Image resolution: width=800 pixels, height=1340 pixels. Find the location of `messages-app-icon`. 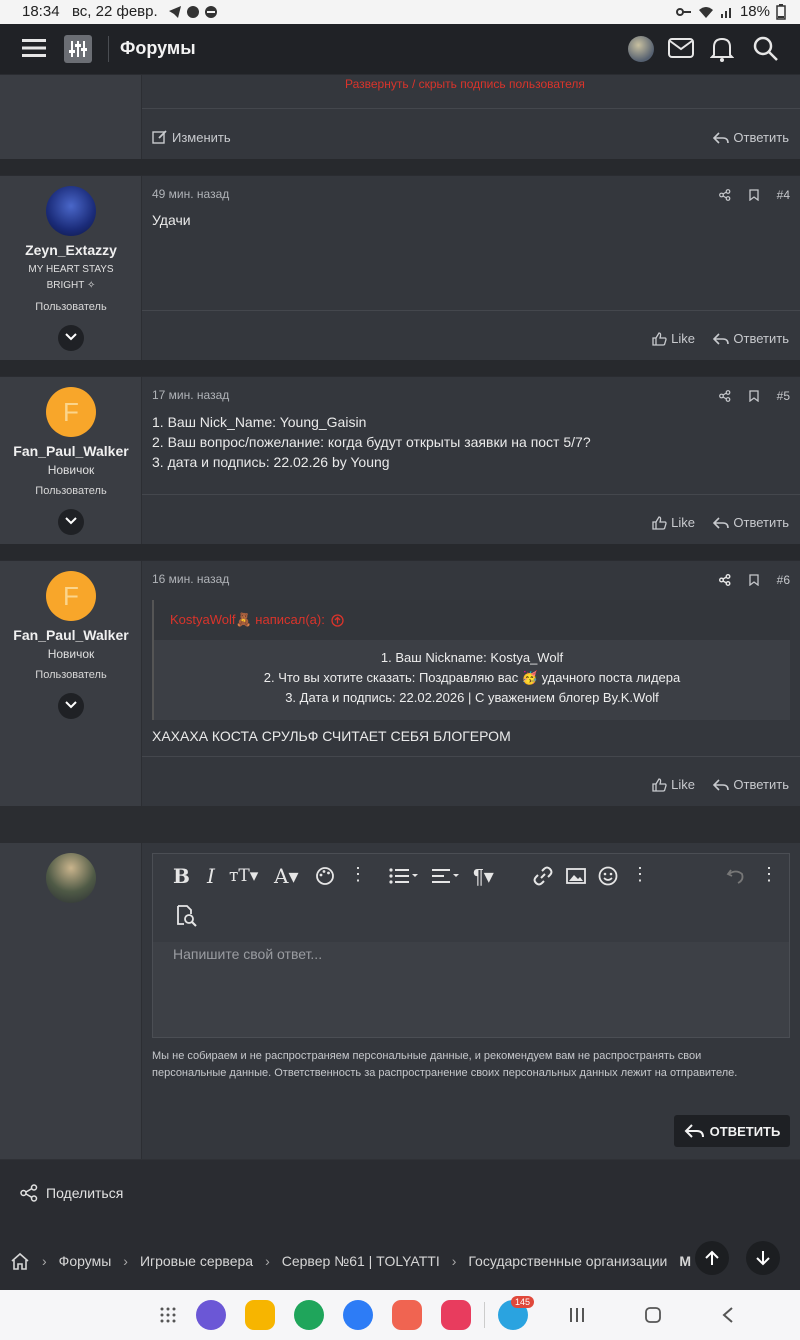

messages-app-icon is located at coordinates (358, 1315).